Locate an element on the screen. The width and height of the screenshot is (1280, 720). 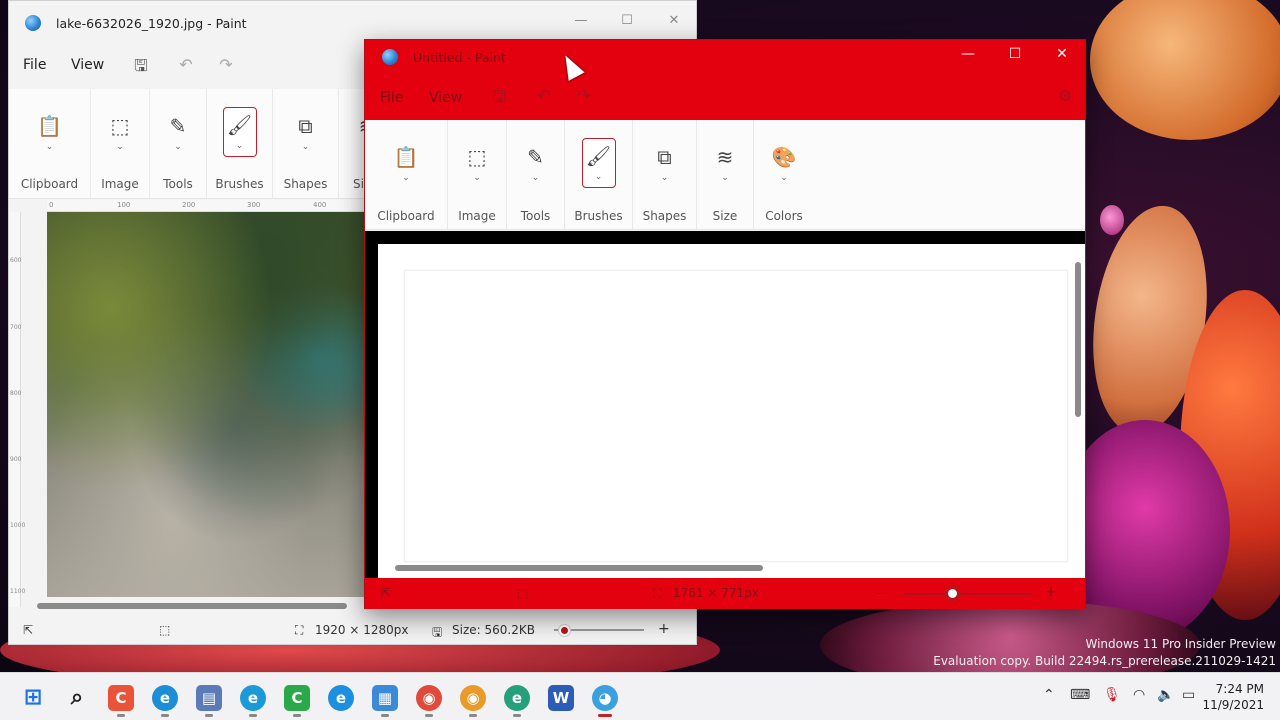
canvas-size-icon: ⛶ is located at coordinates (657, 593).